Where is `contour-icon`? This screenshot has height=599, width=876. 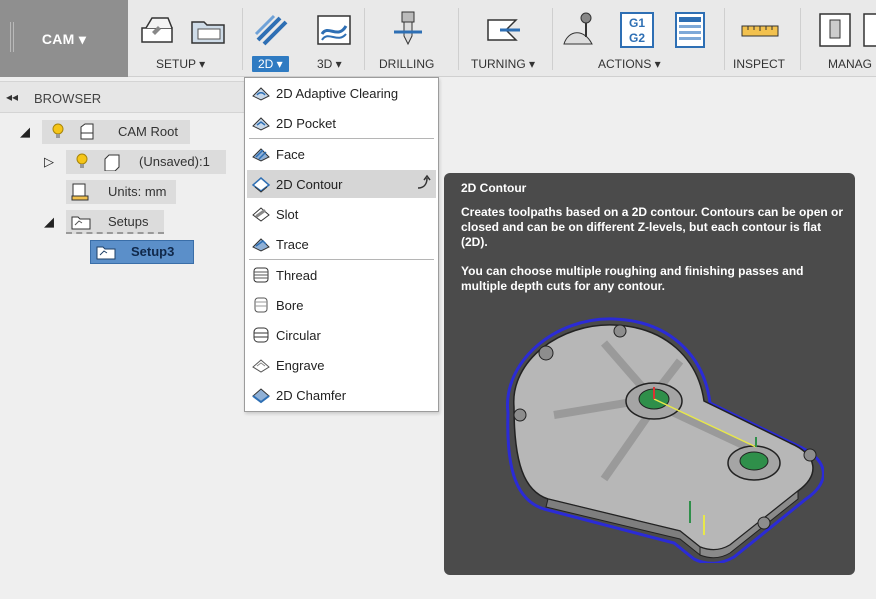 contour-icon is located at coordinates (261, 185).